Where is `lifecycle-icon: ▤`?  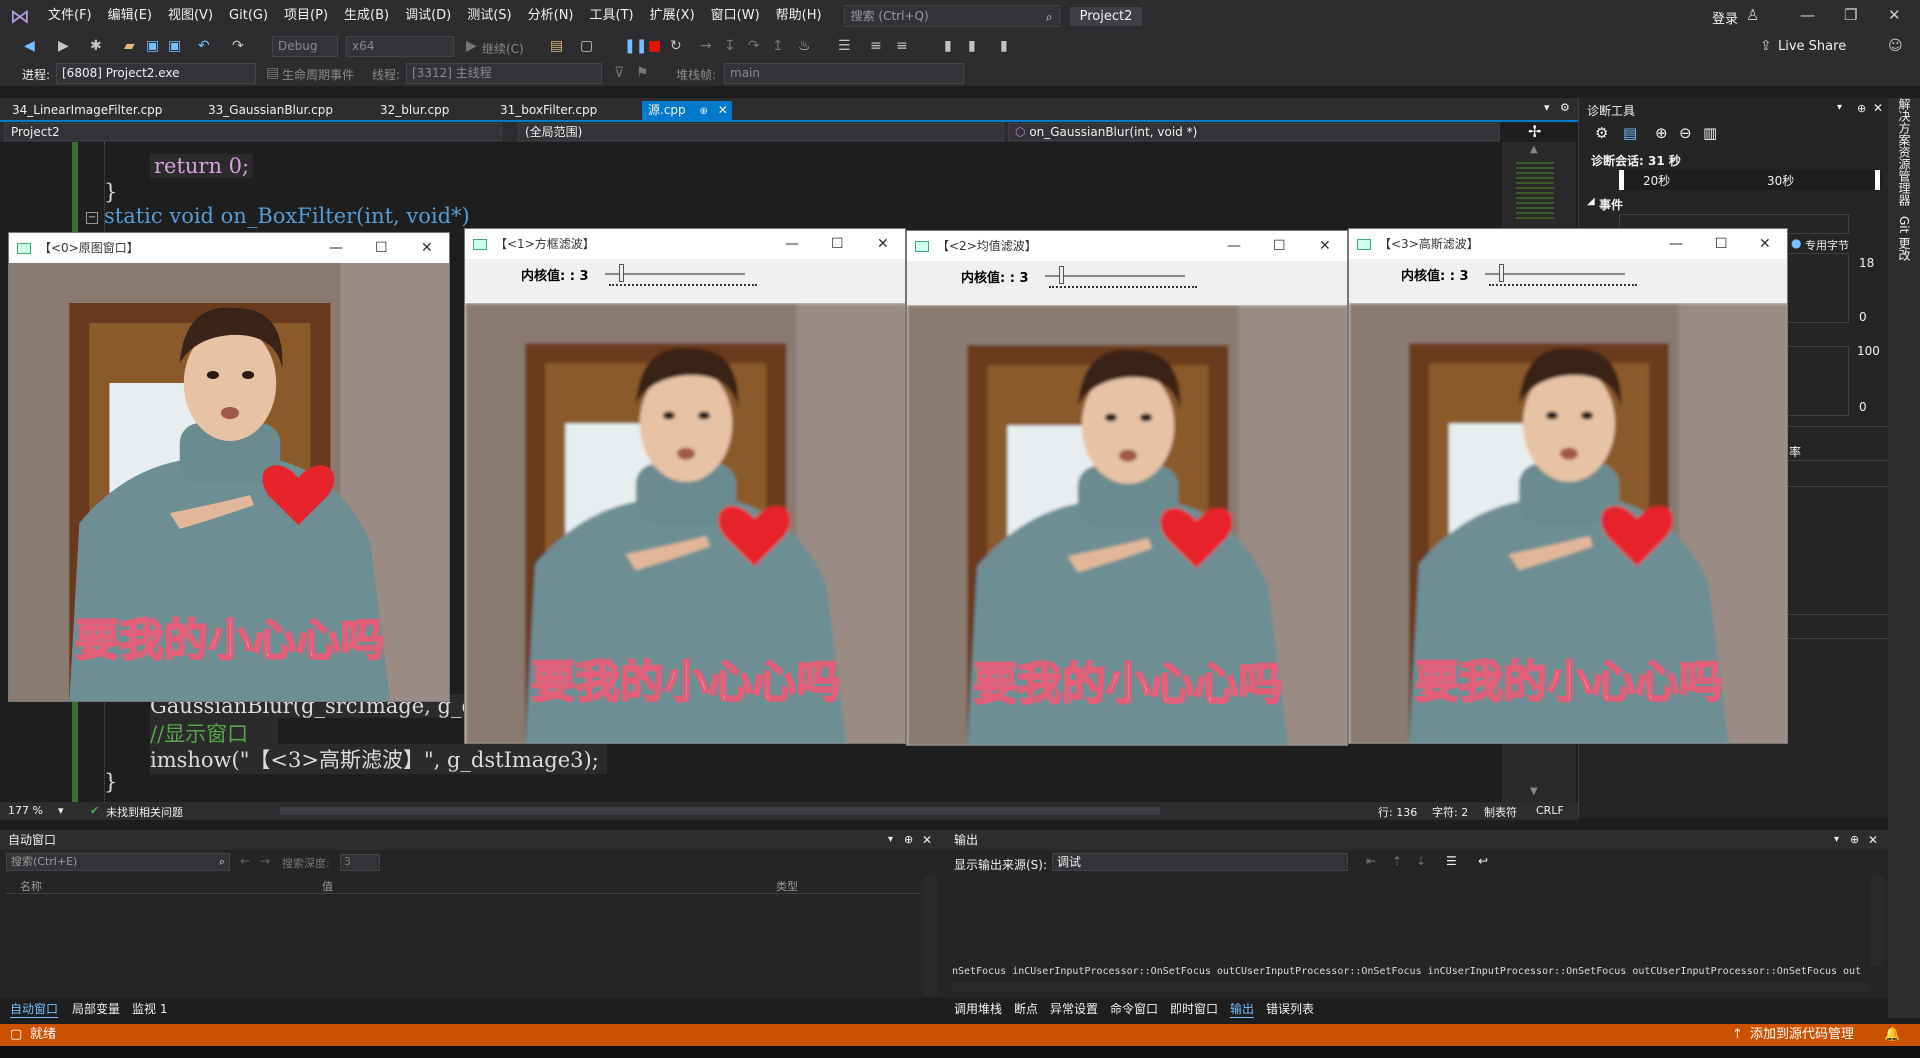 lifecycle-icon: ▤ is located at coordinates (272, 73).